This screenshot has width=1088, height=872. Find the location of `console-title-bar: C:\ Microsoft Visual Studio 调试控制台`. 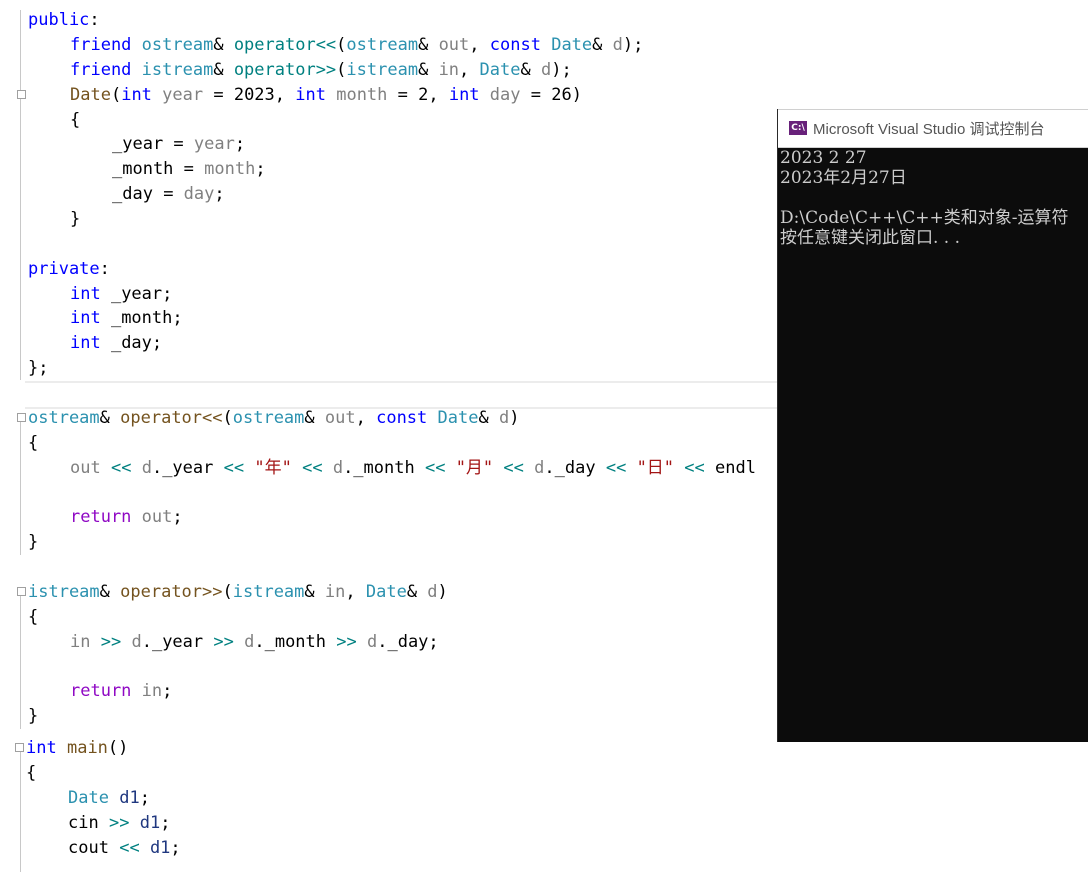

console-title-bar: C:\ Microsoft Visual Studio 调试控制台 is located at coordinates (933, 128).